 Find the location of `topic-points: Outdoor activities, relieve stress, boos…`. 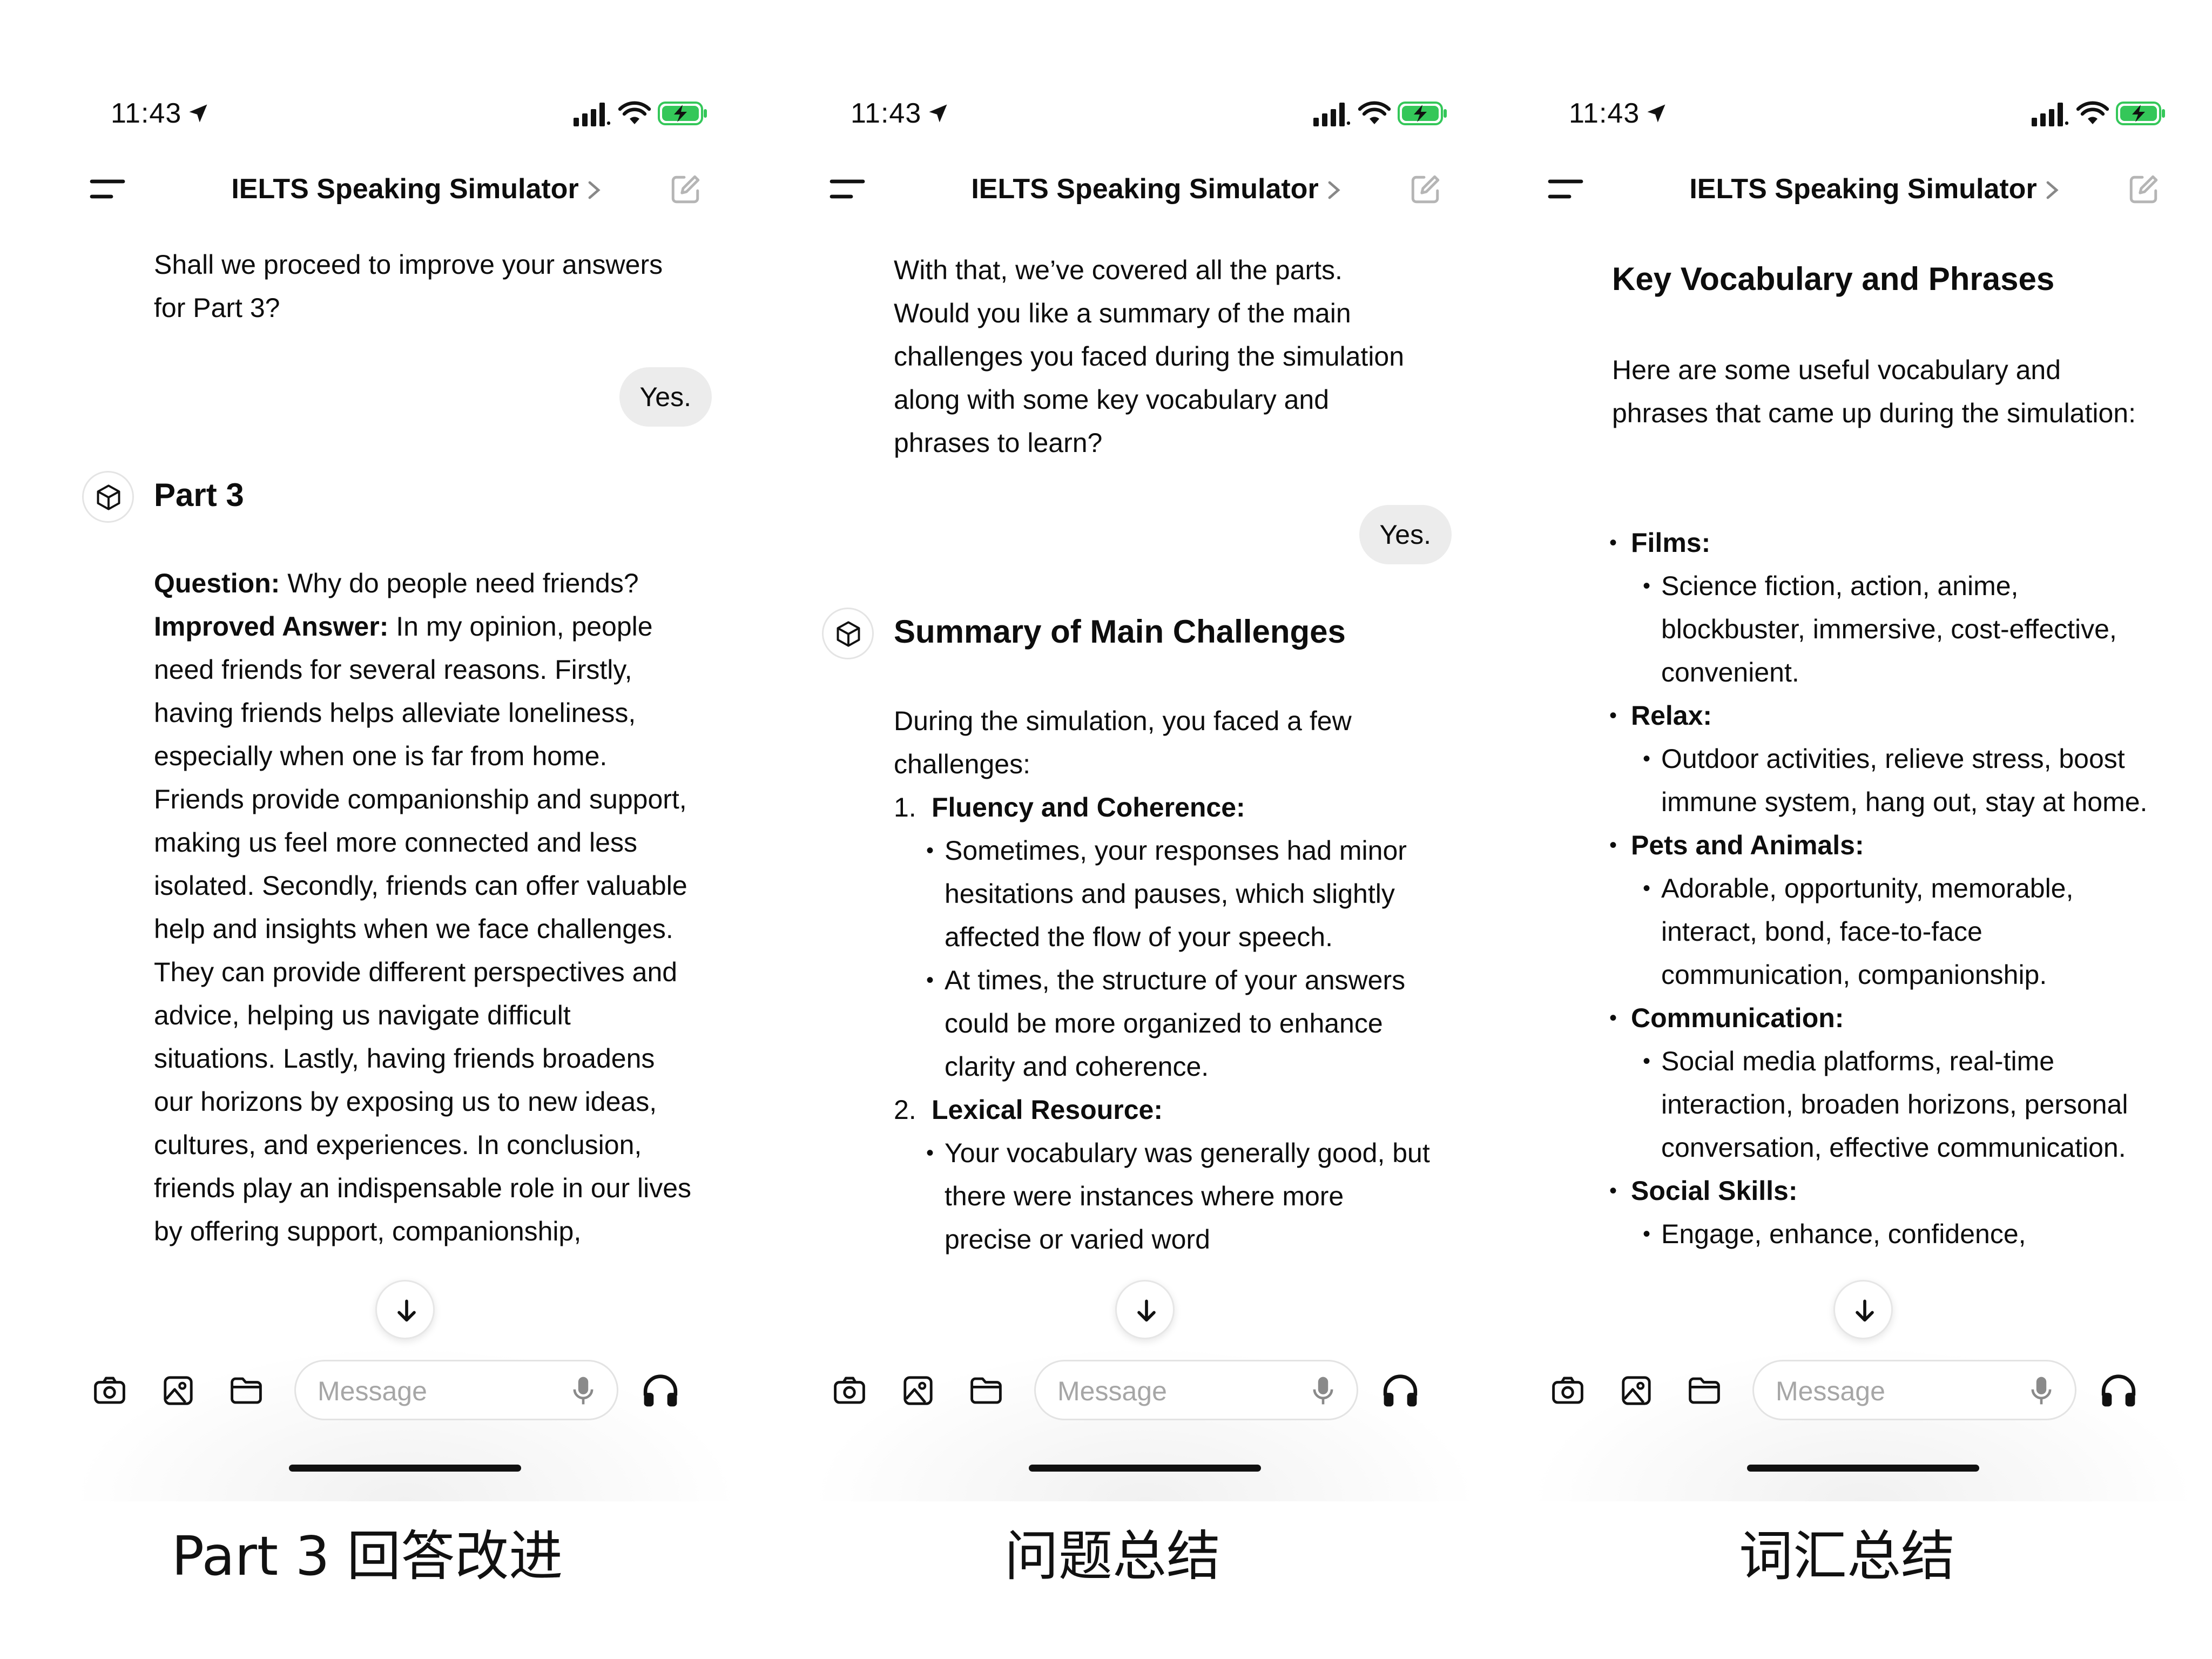

topic-points: Outdoor activities, relieve stress, boos… is located at coordinates (1899, 780).